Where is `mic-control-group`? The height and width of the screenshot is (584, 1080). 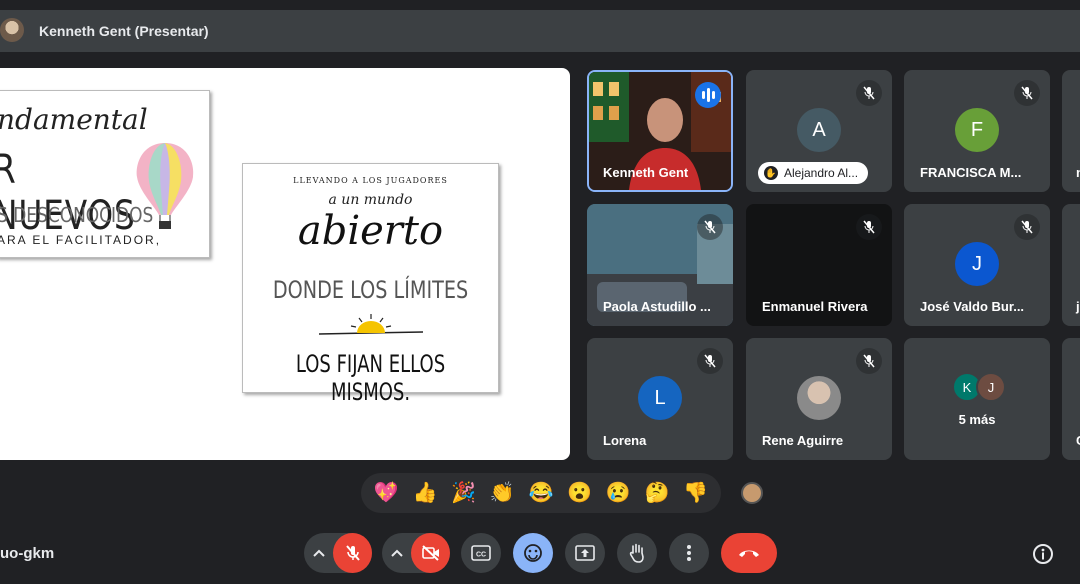 mic-control-group is located at coordinates (338, 553).